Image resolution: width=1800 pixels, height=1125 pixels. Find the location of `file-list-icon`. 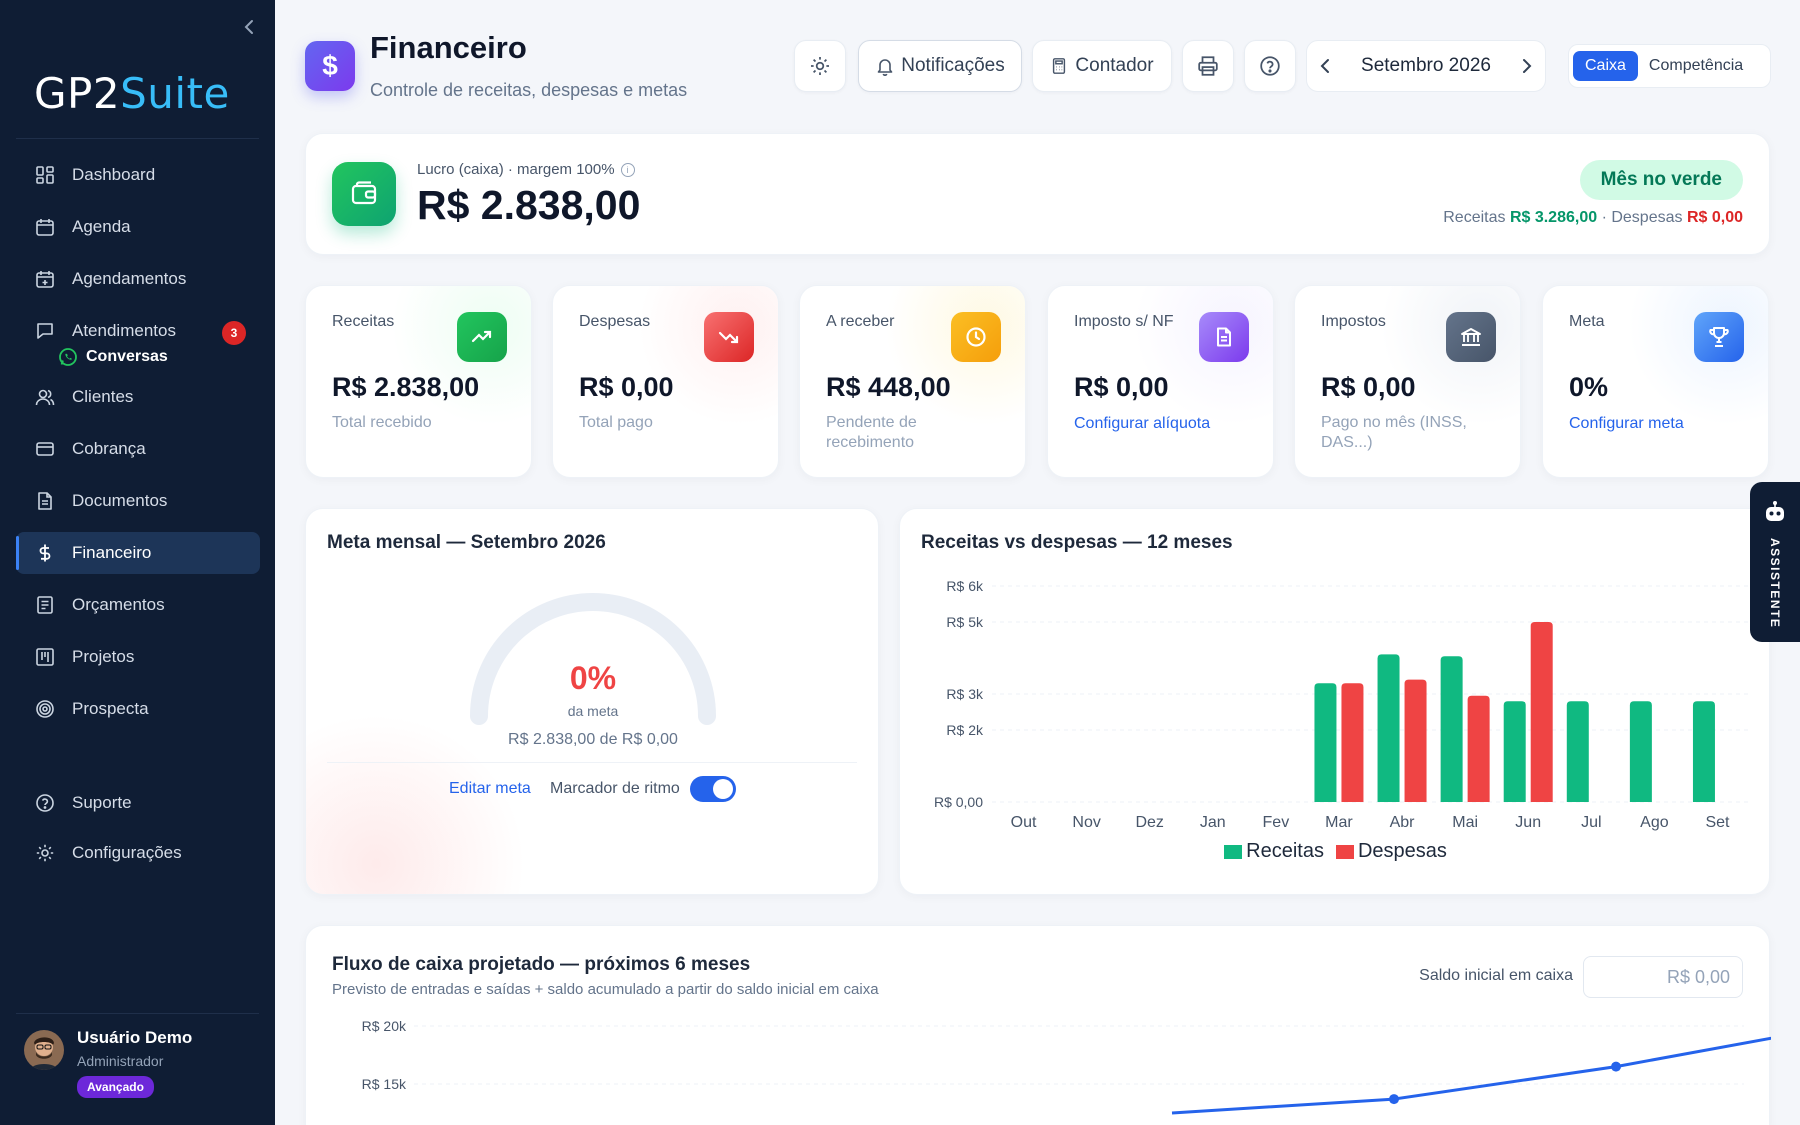

file-list-icon is located at coordinates (45, 605).